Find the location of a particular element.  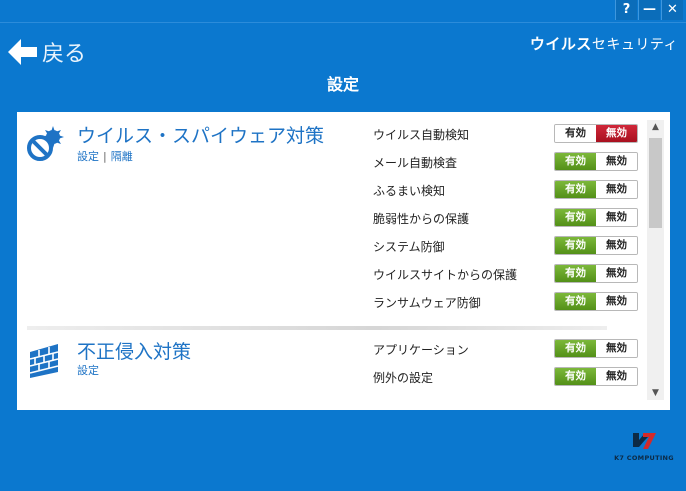

toggle-mail-scan: 有効 無効 is located at coordinates (596, 161).